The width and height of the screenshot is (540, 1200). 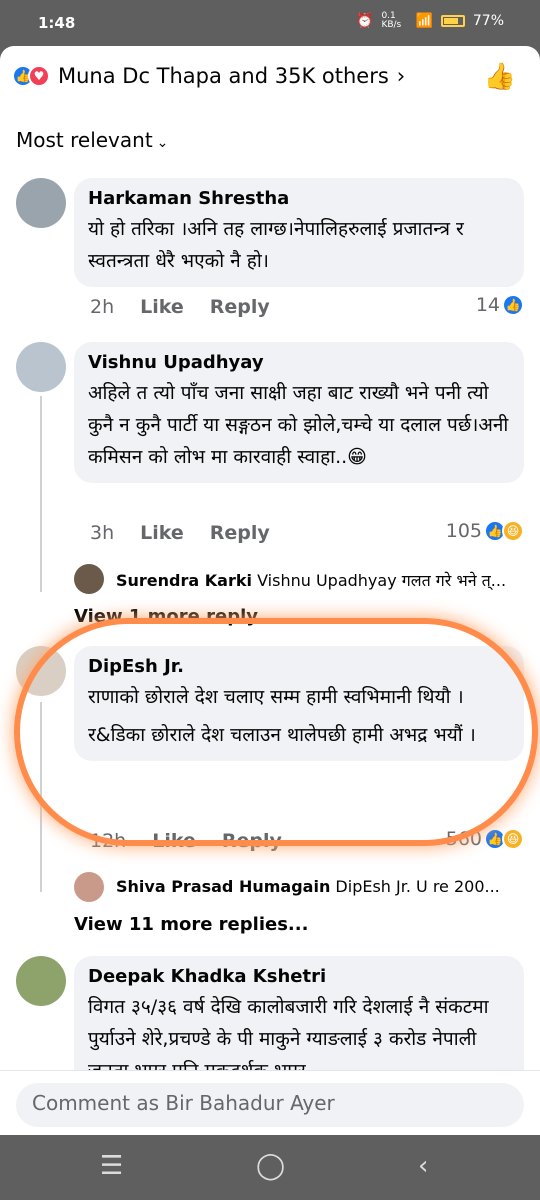 I want to click on reply-author: Shiva Prasad Humagain, so click(x=223, y=886).